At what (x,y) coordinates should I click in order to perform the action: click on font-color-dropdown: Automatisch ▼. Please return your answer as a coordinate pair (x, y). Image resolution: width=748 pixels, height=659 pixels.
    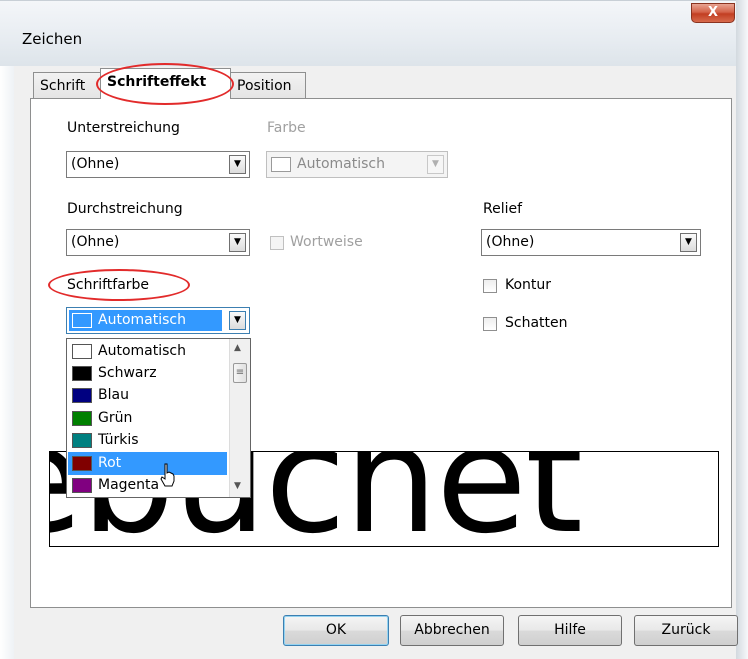
    Looking at the image, I should click on (158, 320).